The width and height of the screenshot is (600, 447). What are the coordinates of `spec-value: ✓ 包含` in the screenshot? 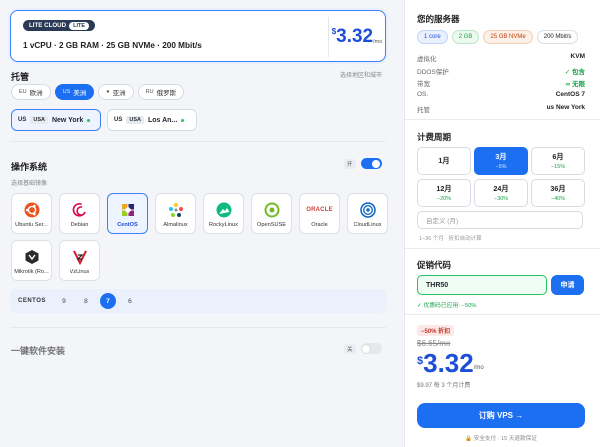 It's located at (574, 72).